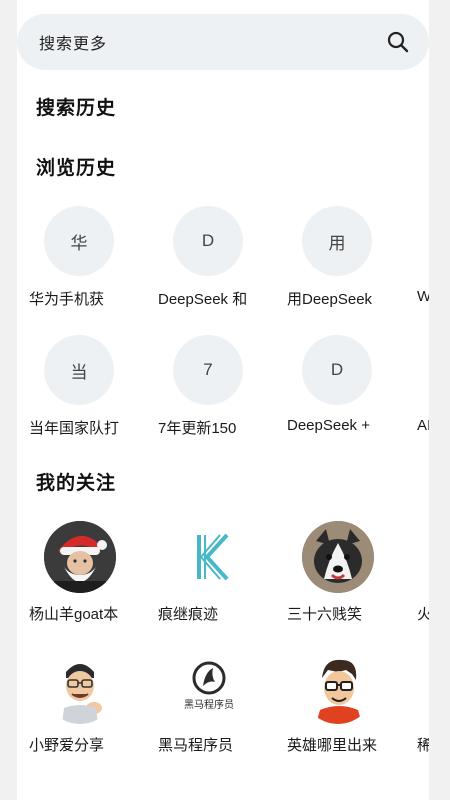 This screenshot has width=450, height=800. What do you see at coordinates (76, 108) in the screenshot?
I see `search-history-title: 搜索历史` at bounding box center [76, 108].